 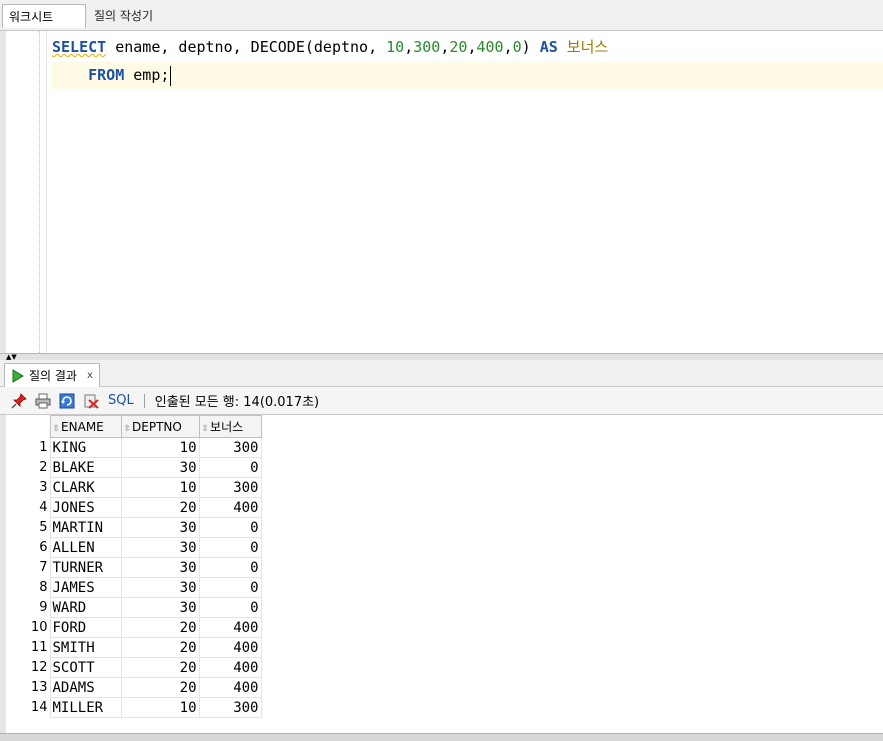 What do you see at coordinates (28, 708) in the screenshot?
I see `row-number: 14` at bounding box center [28, 708].